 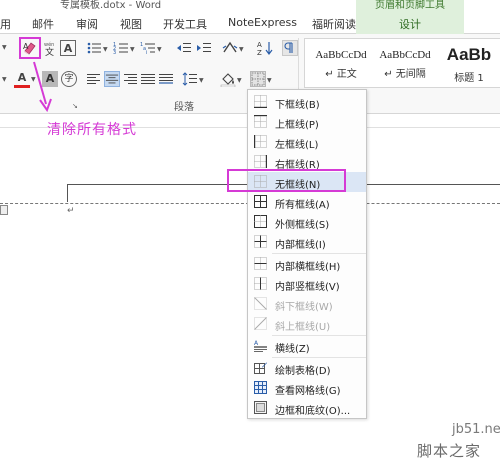 I want to click on menu-item-horizontal-line: A 横线(Z), so click(x=307, y=346).